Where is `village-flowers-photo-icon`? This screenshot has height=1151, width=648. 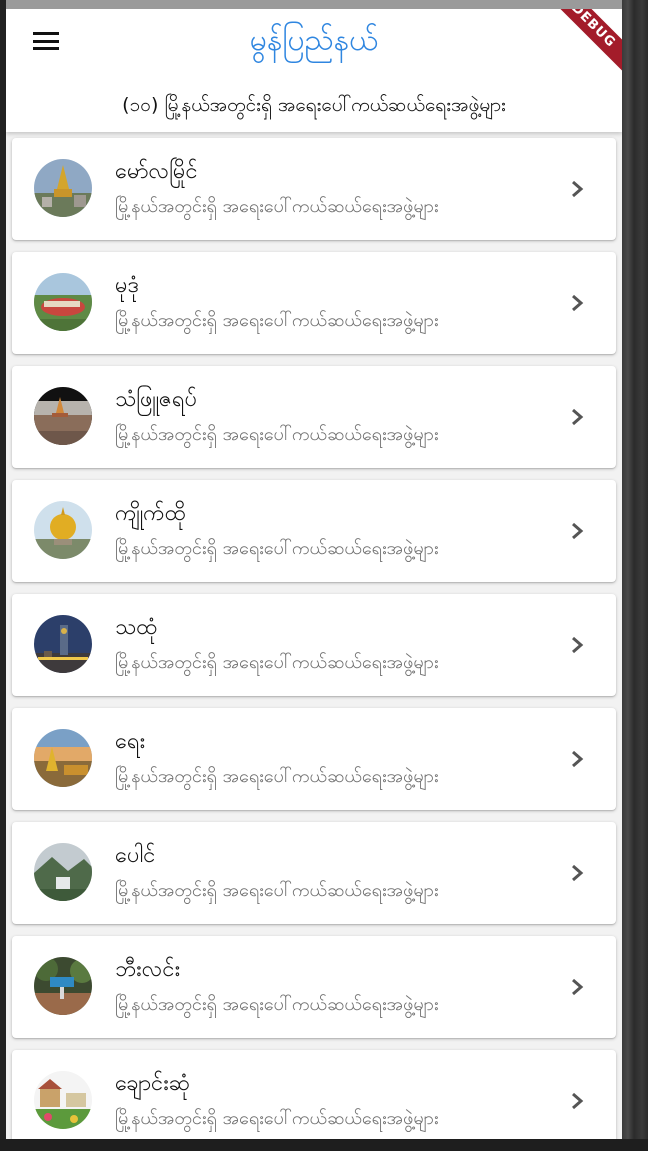
village-flowers-photo-icon is located at coordinates (63, 1100).